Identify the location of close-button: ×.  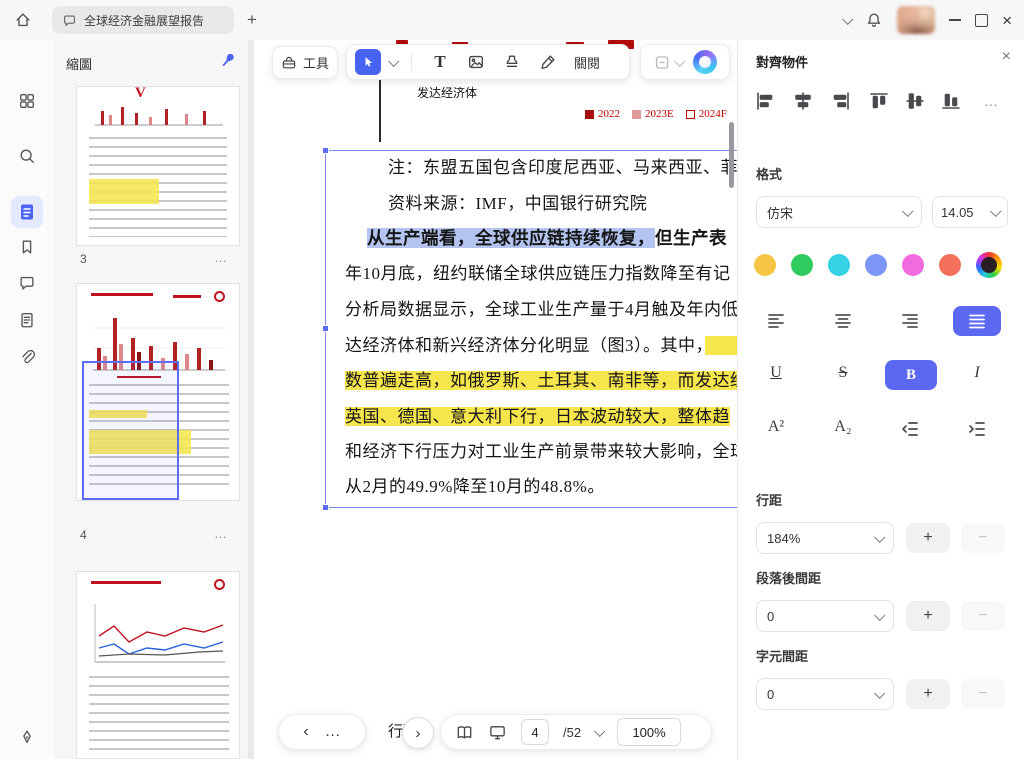
(1007, 20).